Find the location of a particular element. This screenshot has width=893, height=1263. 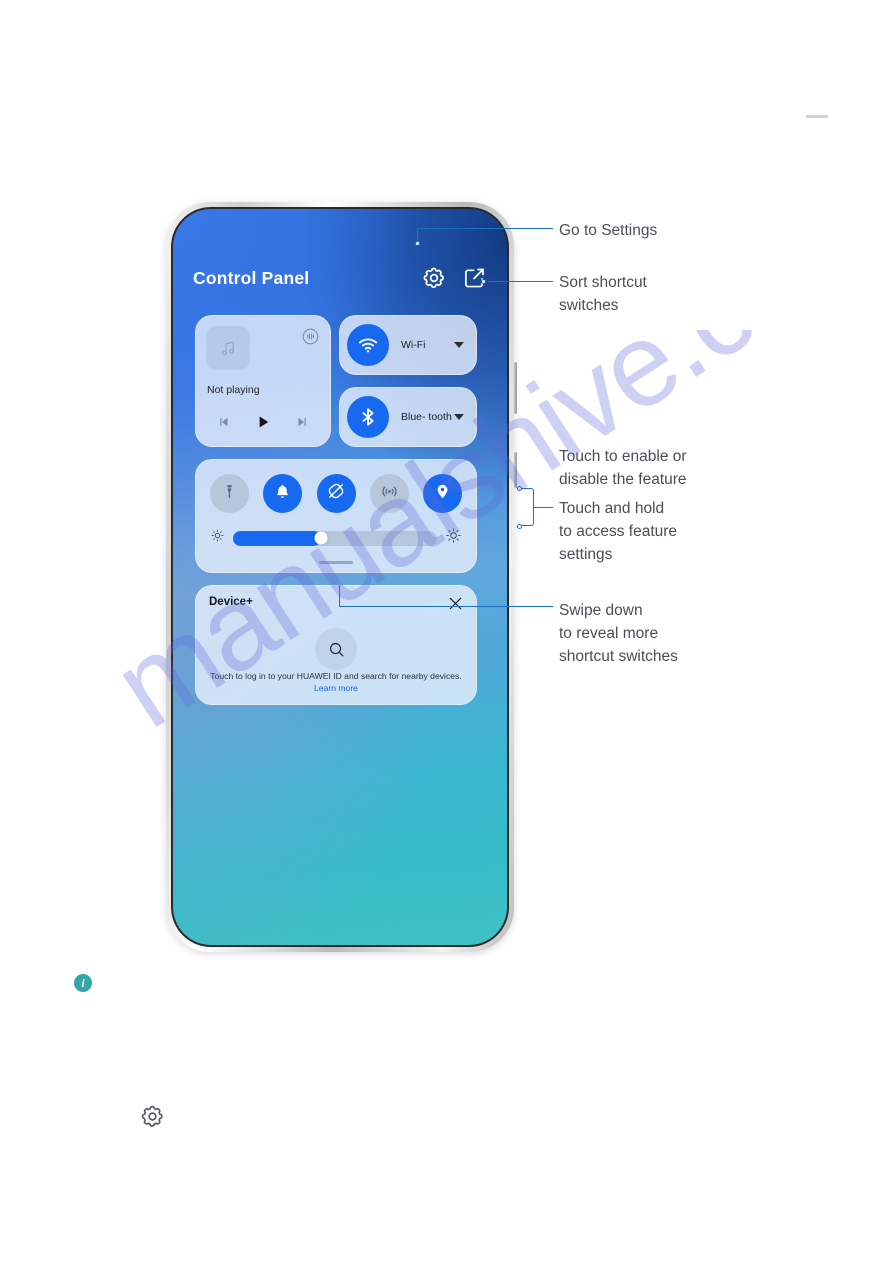

phone-side-button is located at coordinates (515, 388).